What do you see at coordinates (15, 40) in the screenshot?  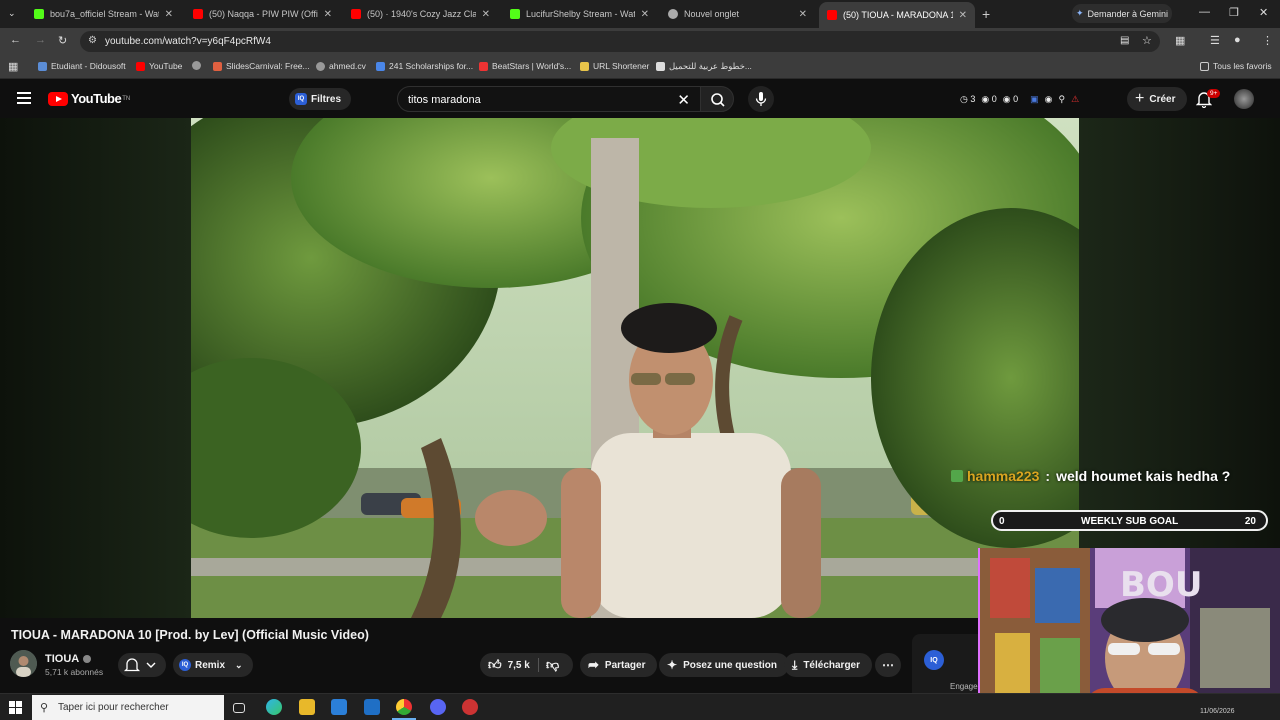 I see `back-icon: ←` at bounding box center [15, 40].